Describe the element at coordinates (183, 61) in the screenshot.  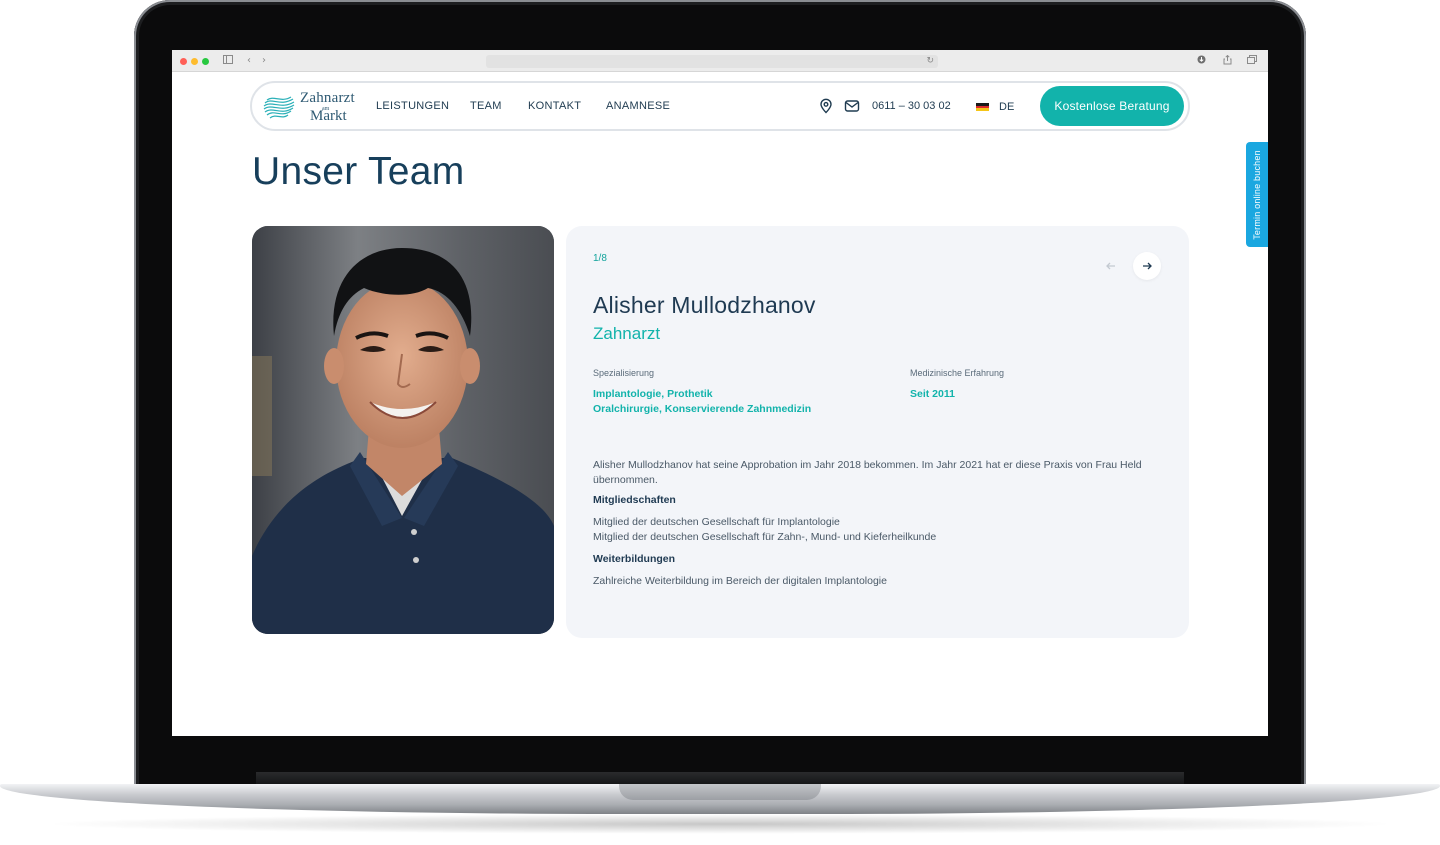
I see `close-window-button` at that location.